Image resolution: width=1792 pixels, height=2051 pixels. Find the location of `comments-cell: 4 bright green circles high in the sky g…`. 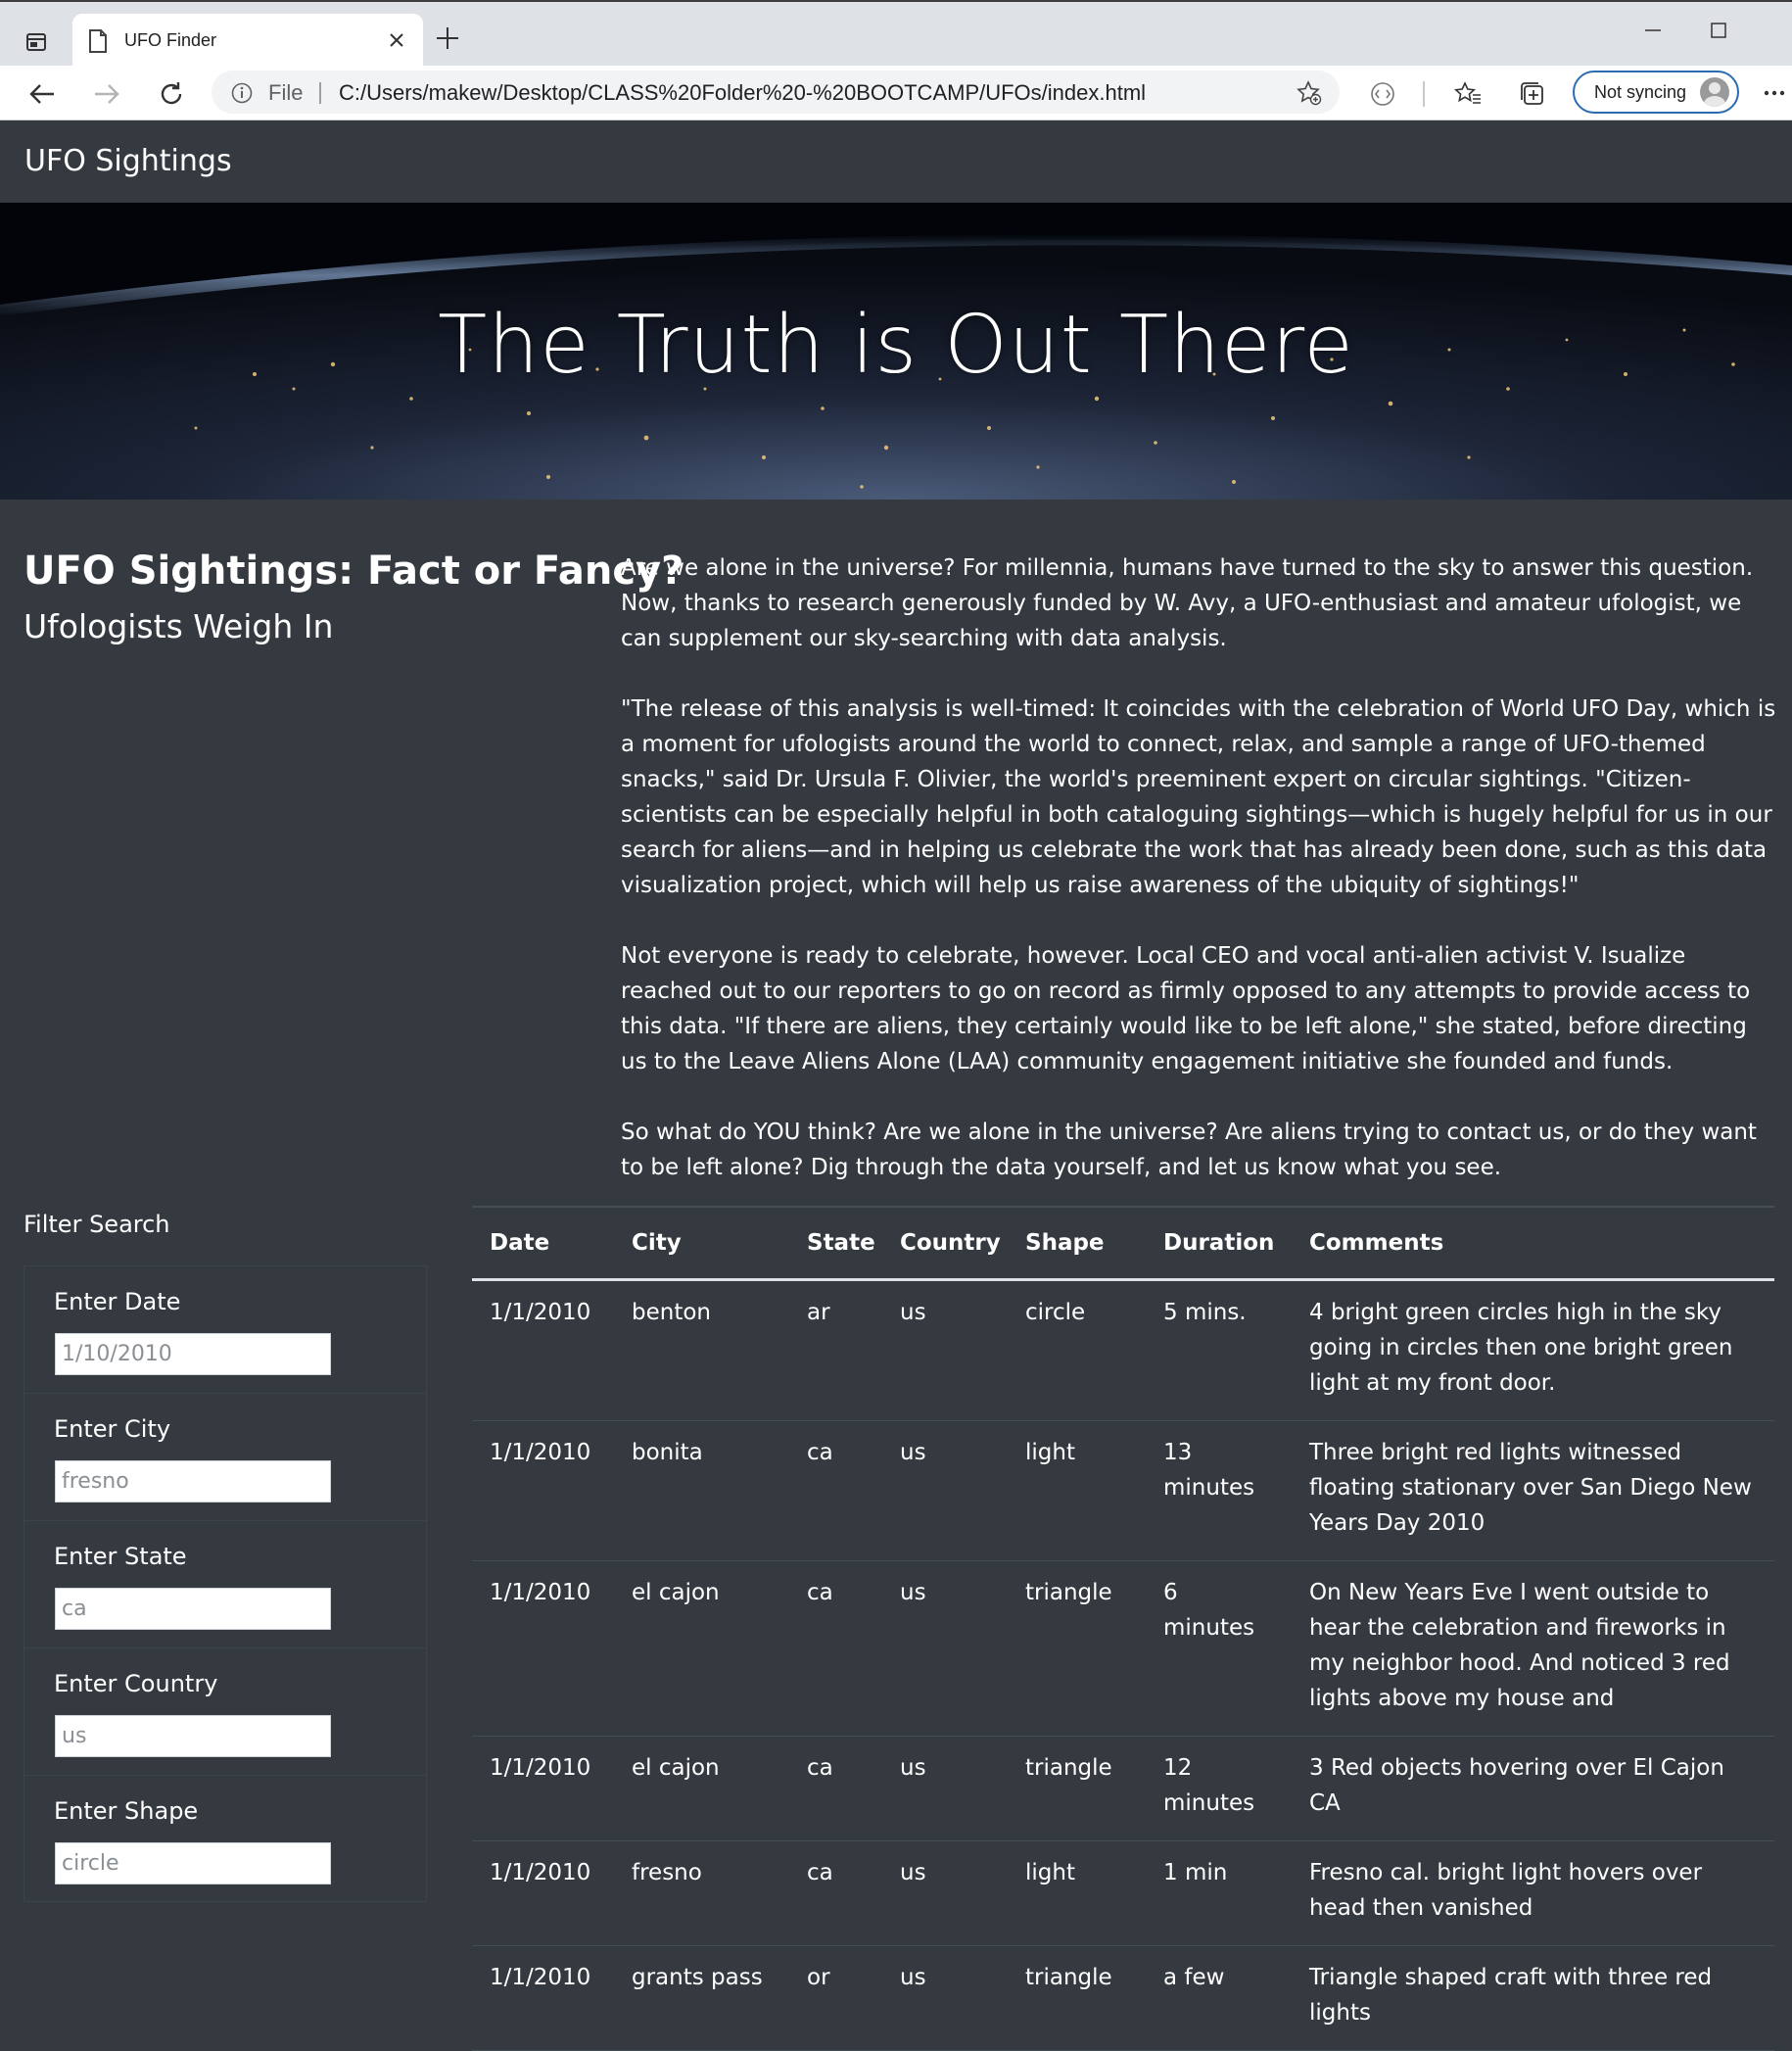

comments-cell: 4 bright green circles high in the sky g… is located at coordinates (1533, 1350).